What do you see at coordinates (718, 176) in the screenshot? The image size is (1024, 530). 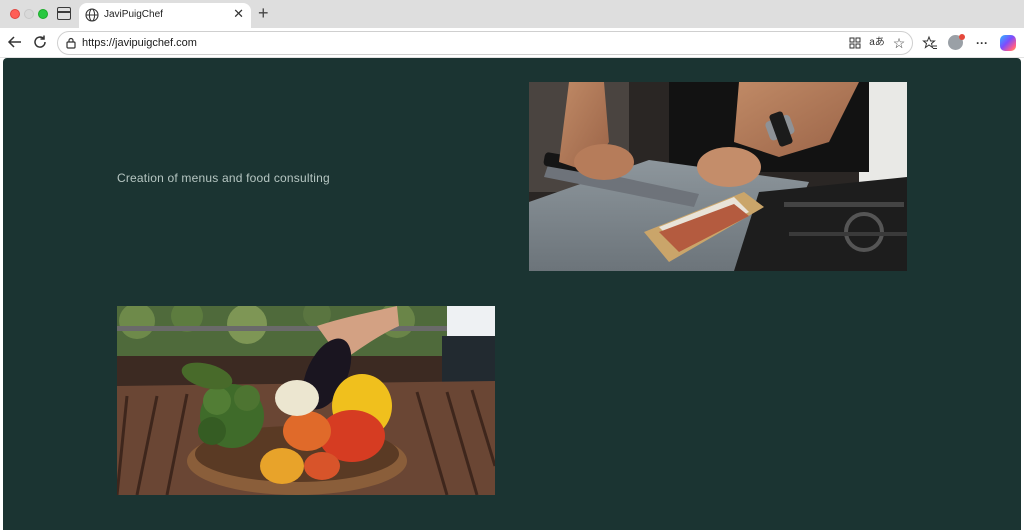 I see `knife-sharpening-photo` at bounding box center [718, 176].